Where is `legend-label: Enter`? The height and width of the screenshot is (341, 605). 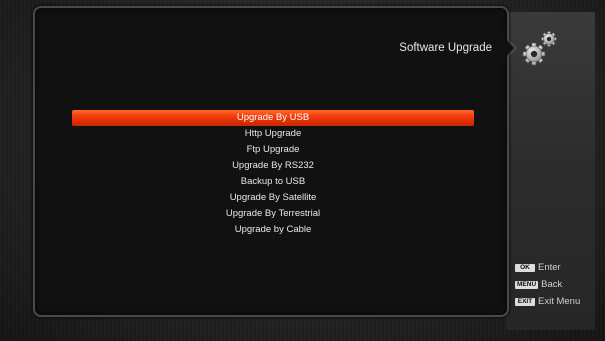 legend-label: Enter is located at coordinates (549, 267).